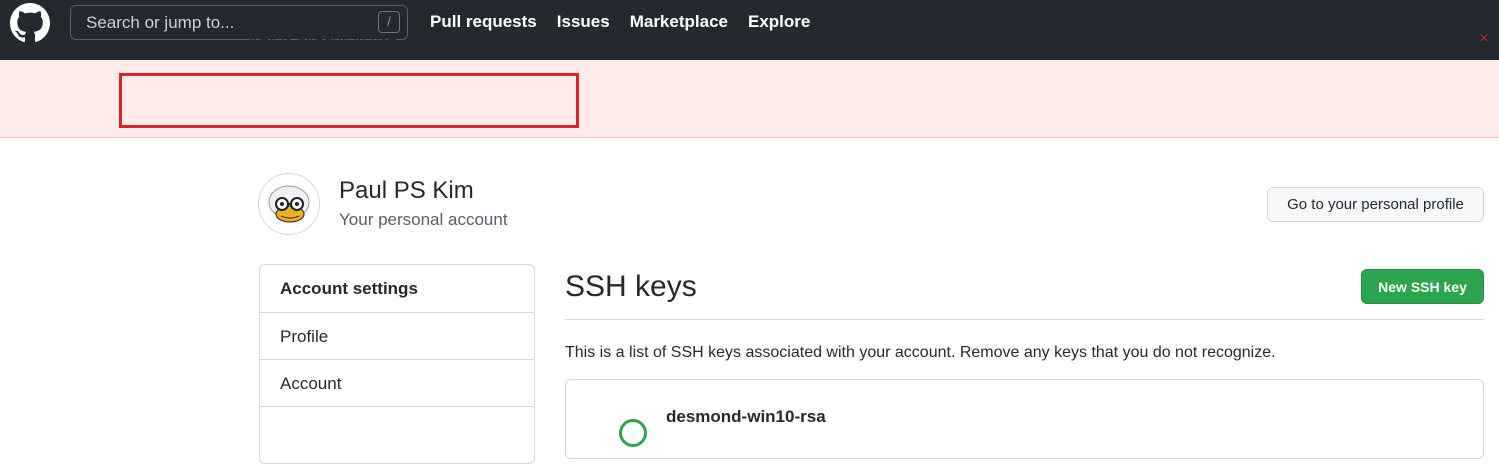 The image size is (1499, 464). Describe the element at coordinates (397, 289) in the screenshot. I see `sidebar-heading: Account settings` at that location.